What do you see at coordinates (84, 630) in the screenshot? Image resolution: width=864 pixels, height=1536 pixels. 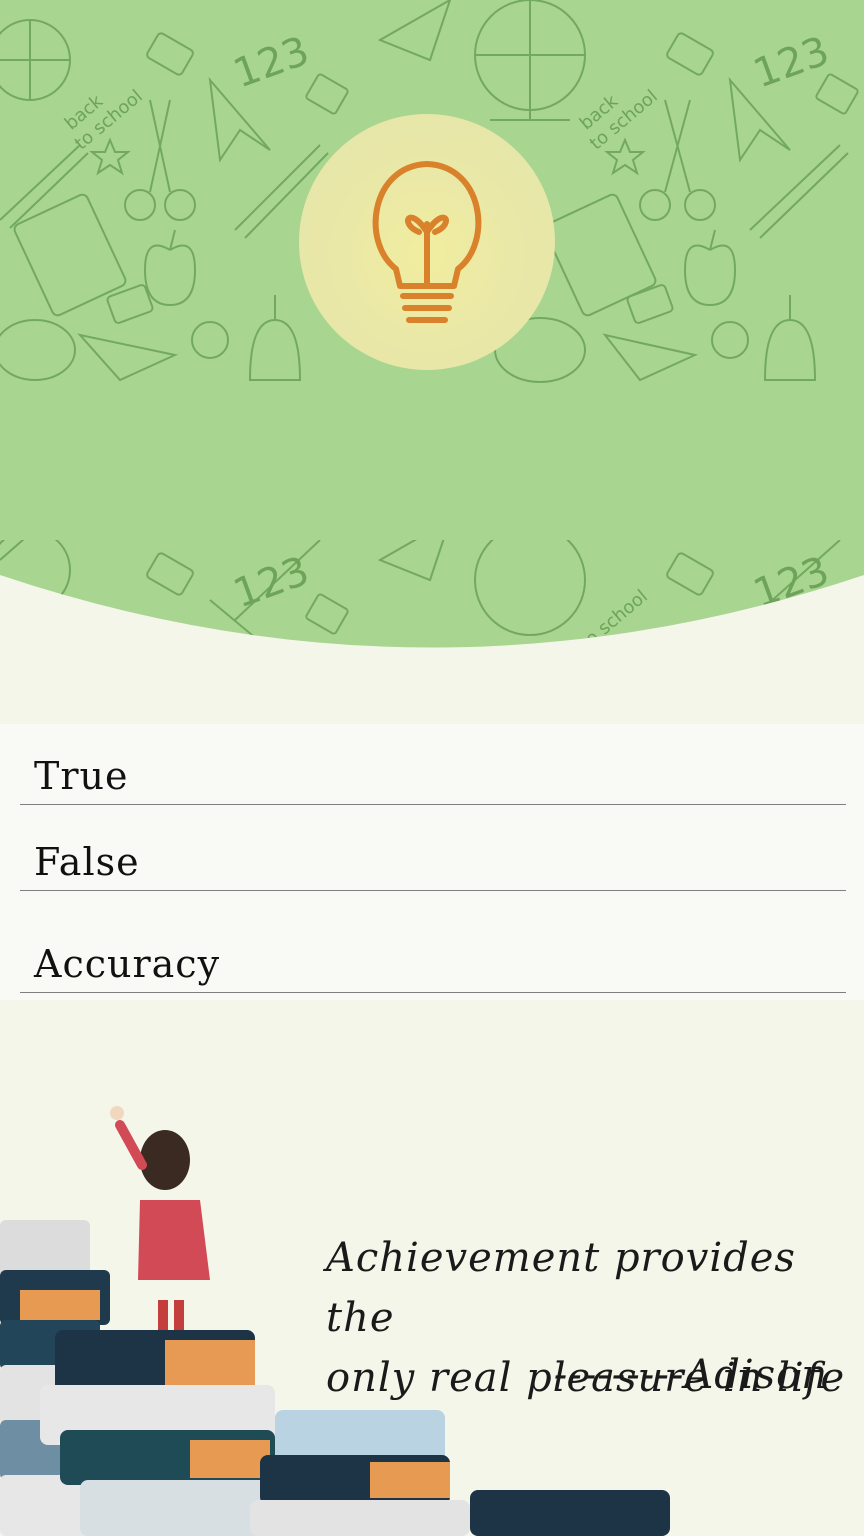 I see `svg-text: back` at bounding box center [84, 630].